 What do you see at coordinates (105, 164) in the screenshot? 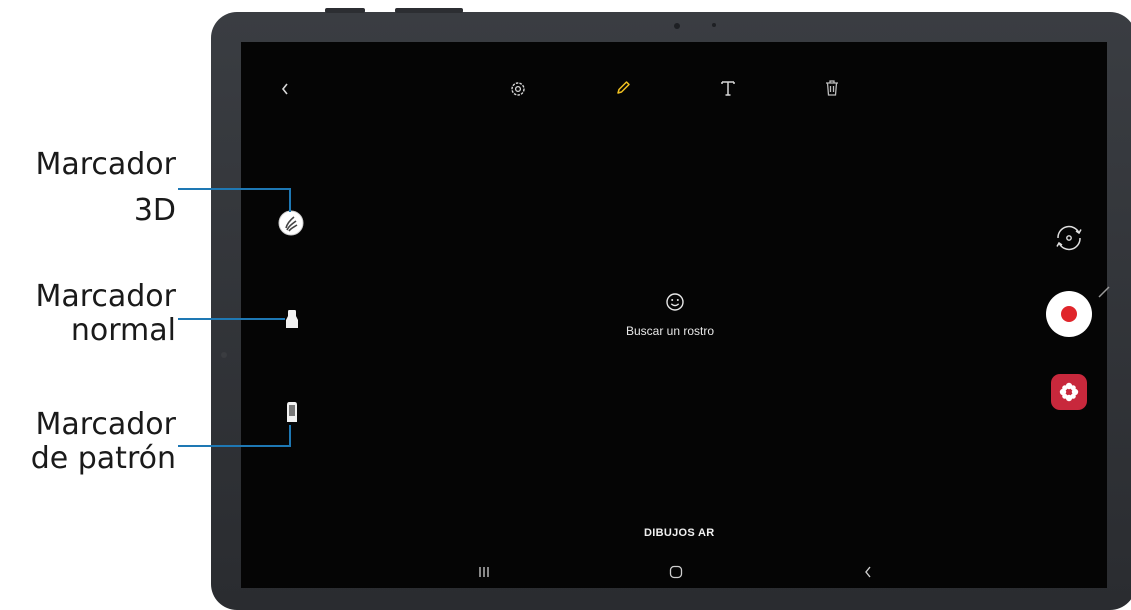
I see `callout-3d-line1: Marcador` at bounding box center [105, 164].